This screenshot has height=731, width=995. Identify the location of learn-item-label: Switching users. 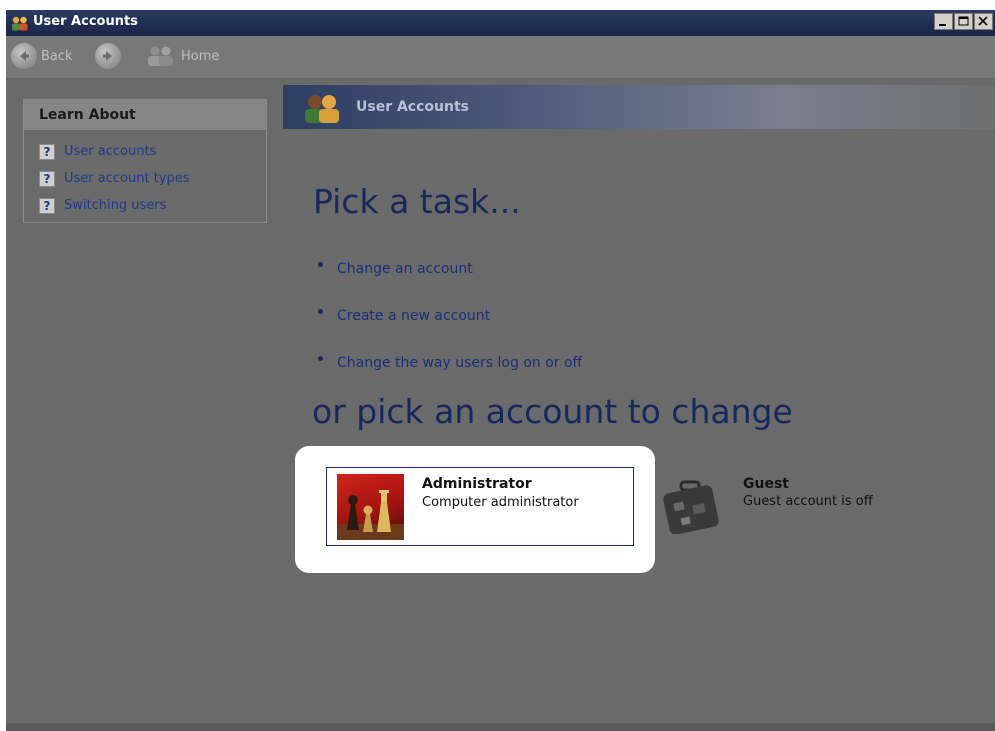
(115, 205).